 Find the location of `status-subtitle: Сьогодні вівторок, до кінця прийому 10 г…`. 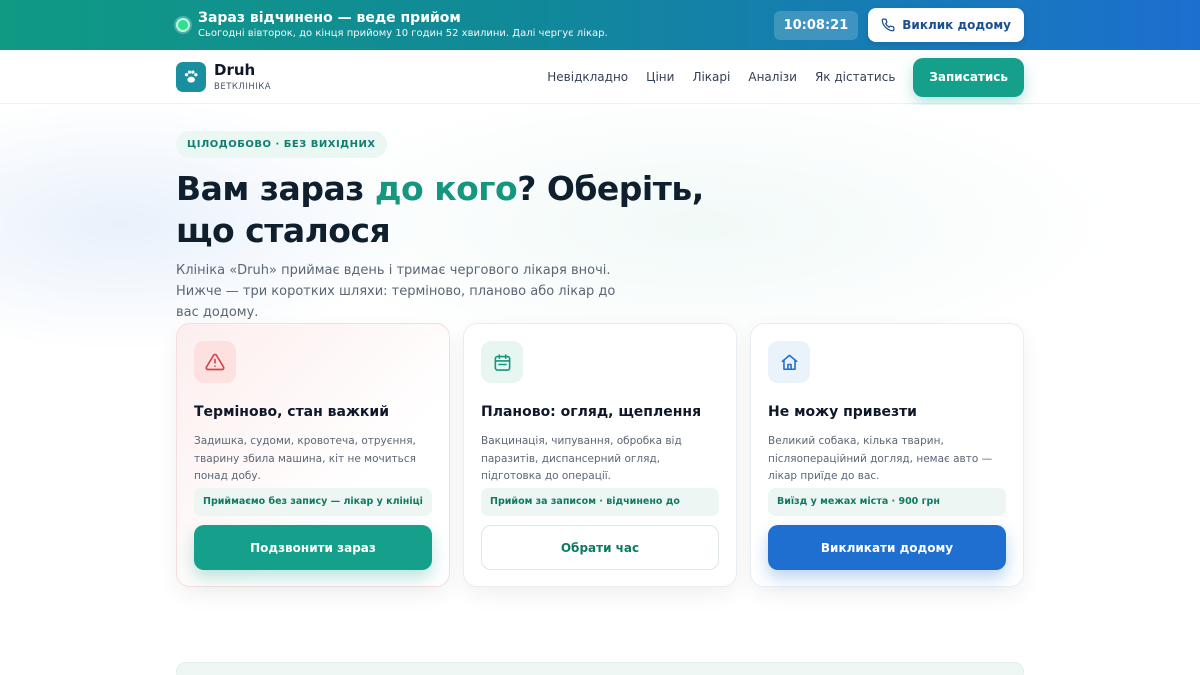

status-subtitle: Сьогодні вівторок, до кінця прийому 10 г… is located at coordinates (403, 33).